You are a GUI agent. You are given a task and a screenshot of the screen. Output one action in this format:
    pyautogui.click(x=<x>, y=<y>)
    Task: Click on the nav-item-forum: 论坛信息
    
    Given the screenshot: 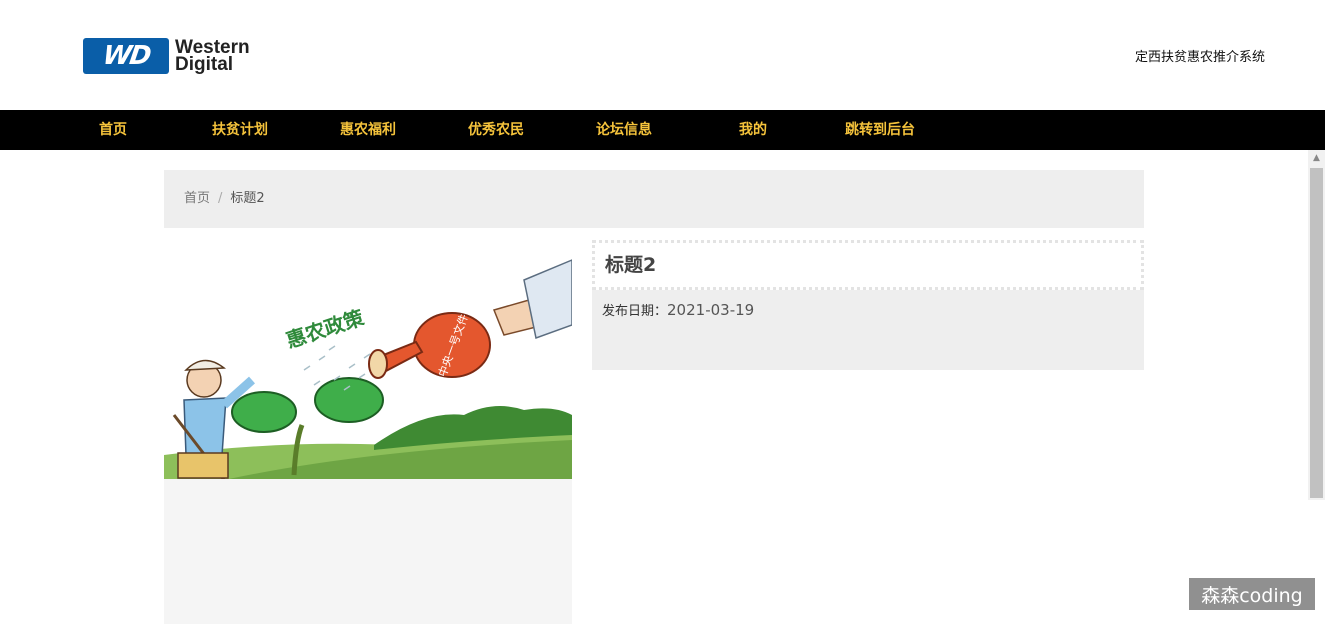 What is the action you would take?
    pyautogui.click(x=624, y=130)
    